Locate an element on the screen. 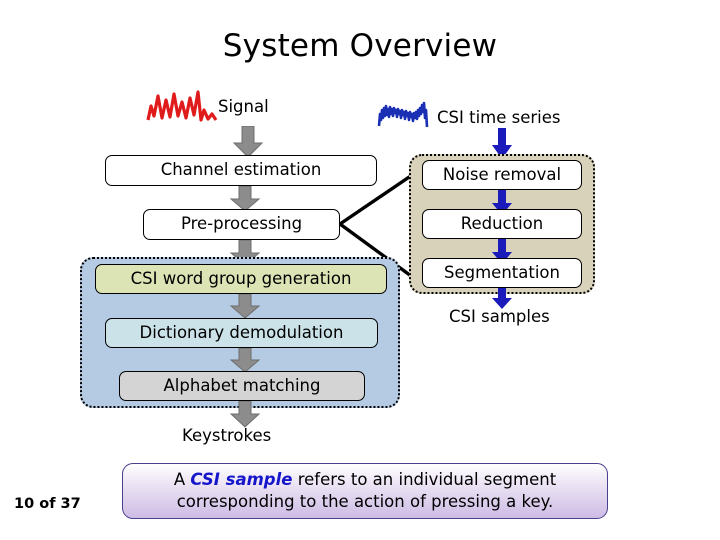 Image resolution: width=720 pixels, height=540 pixels. step-noise-removal: Noise removal is located at coordinates (502, 175).